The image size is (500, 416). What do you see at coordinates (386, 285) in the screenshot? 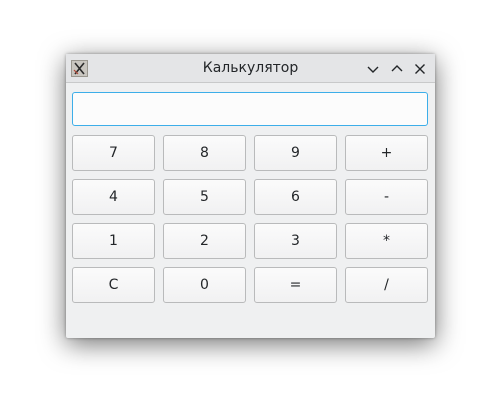
I see `key-divide: /` at bounding box center [386, 285].